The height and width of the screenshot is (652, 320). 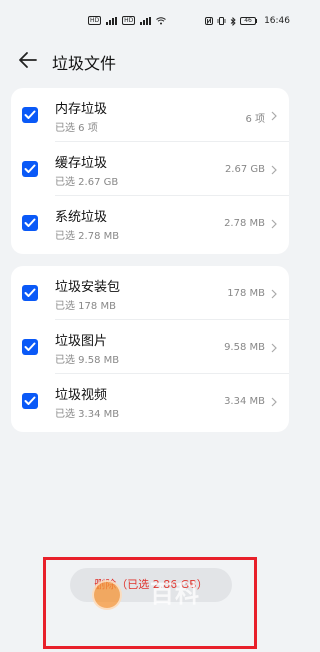 I want to click on junk-item-memory: 内存垃圾 已选 6 项 6 项, so click(x=150, y=115).